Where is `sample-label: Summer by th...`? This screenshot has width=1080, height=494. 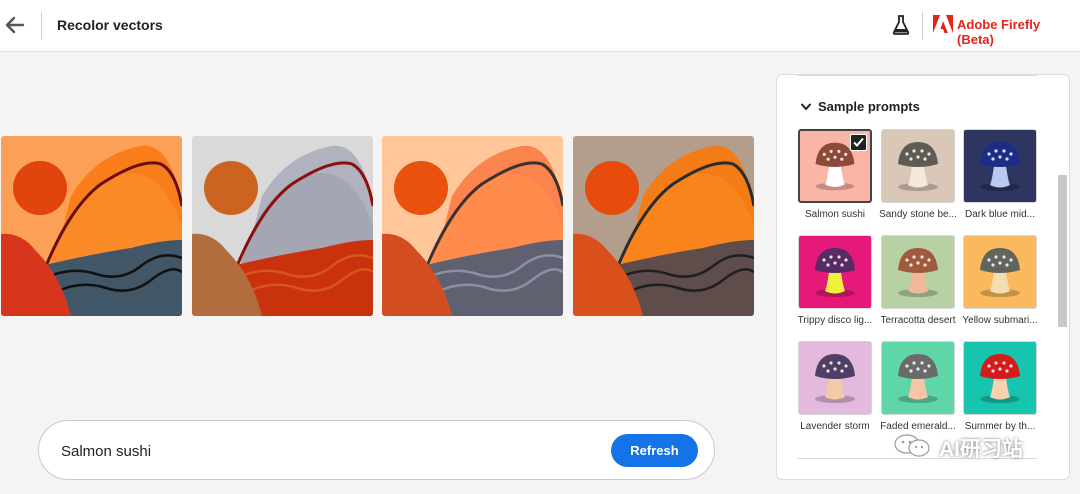
sample-label: Summer by th... is located at coordinates (1000, 426).